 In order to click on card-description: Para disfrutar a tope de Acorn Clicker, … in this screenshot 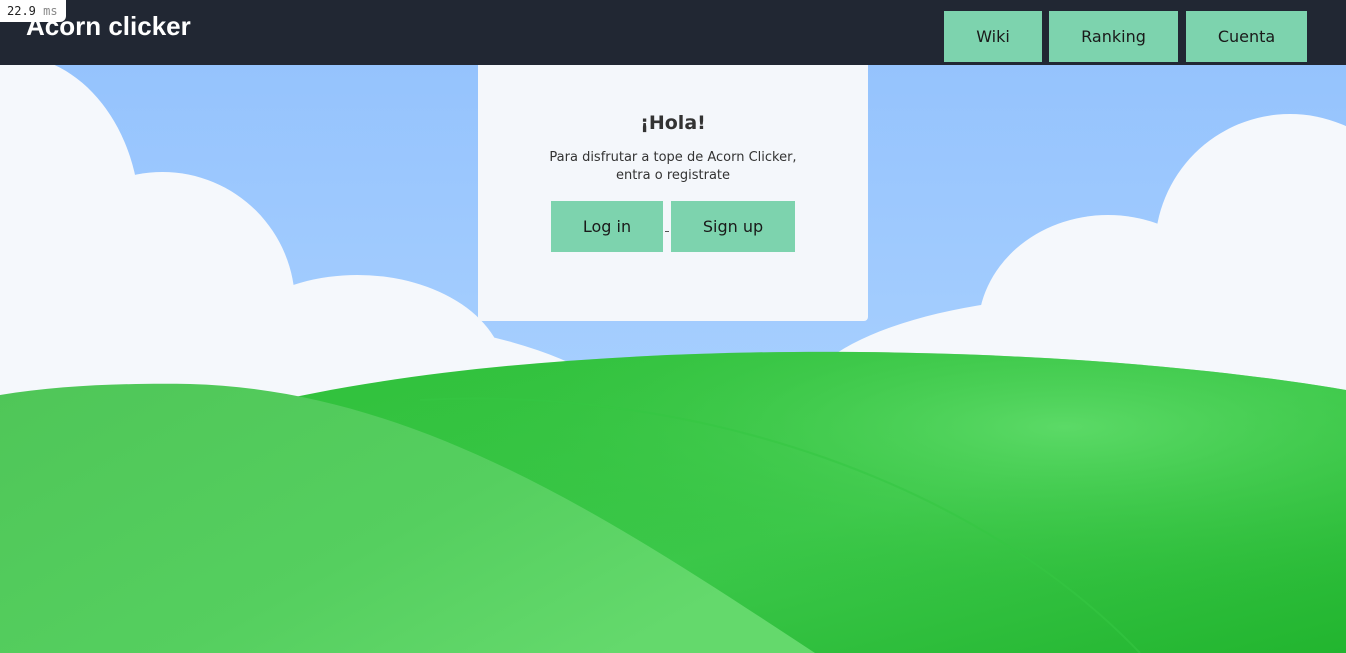, I will do `click(673, 166)`.